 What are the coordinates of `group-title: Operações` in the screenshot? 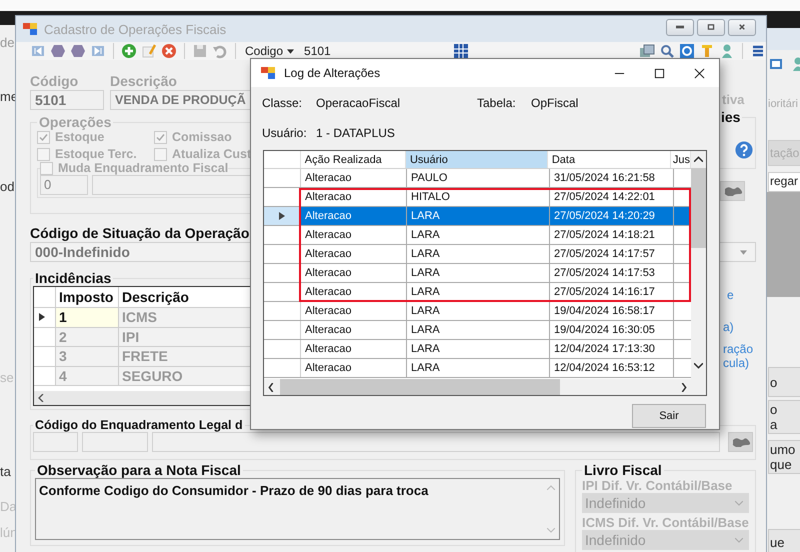 It's located at (75, 122).